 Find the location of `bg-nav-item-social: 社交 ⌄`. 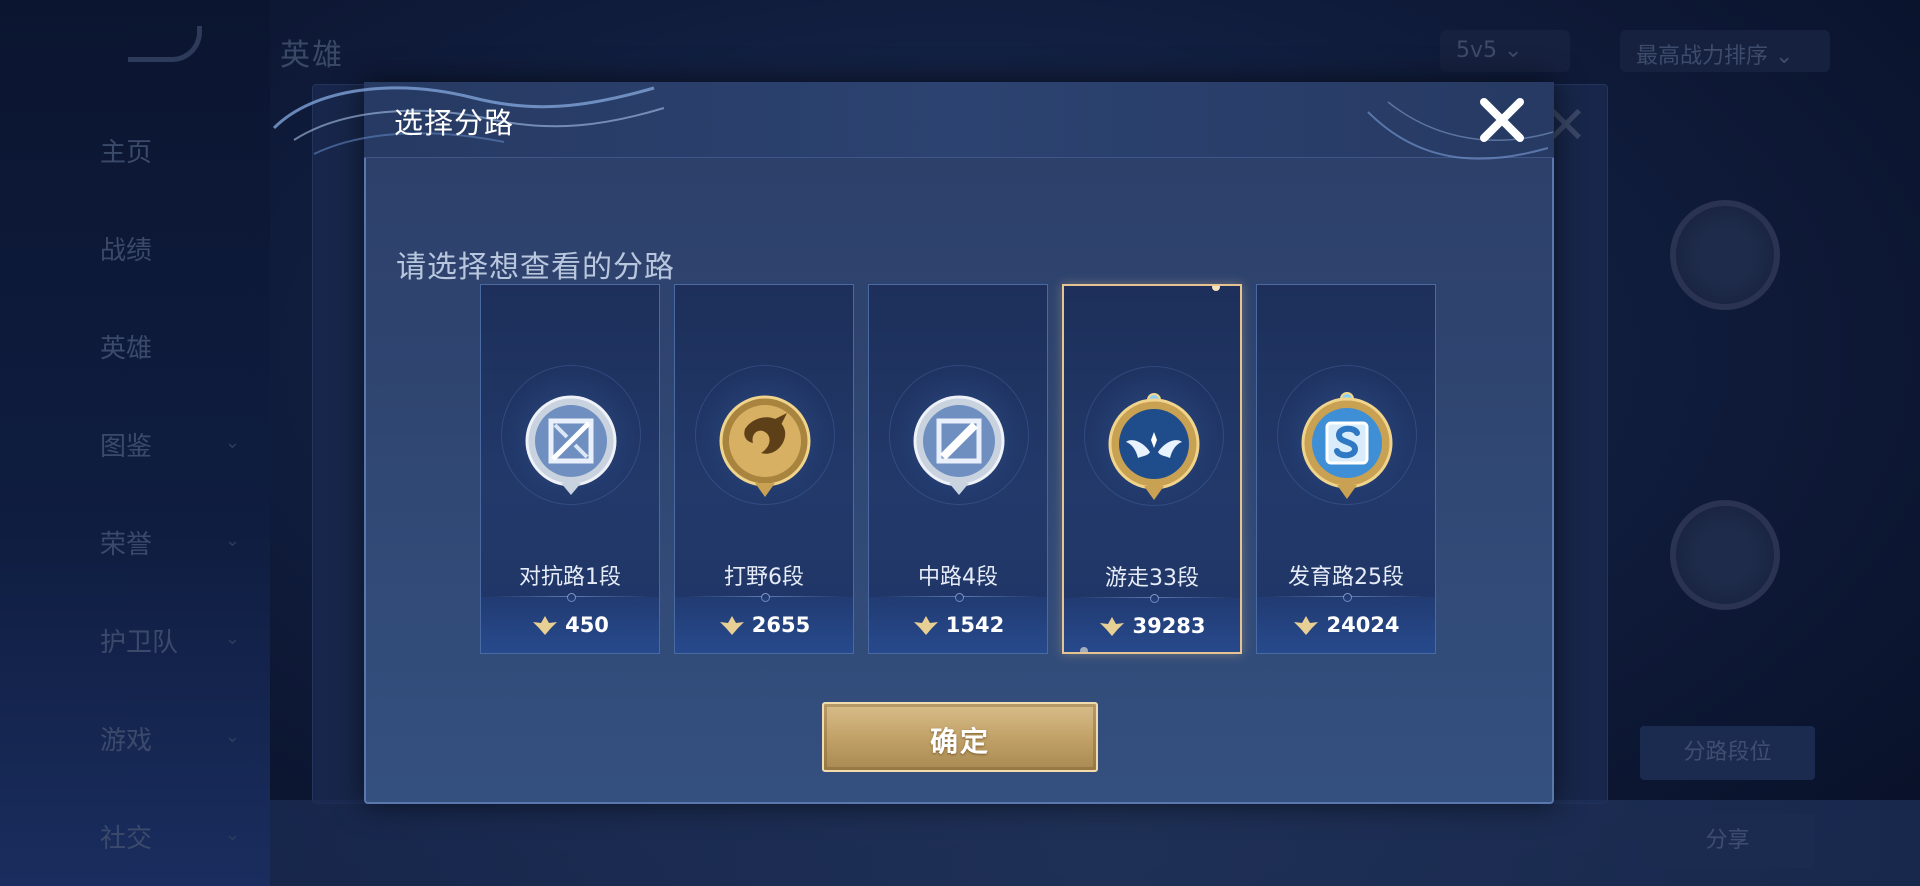

bg-nav-item-social: 社交 ⌄ is located at coordinates (170, 839).